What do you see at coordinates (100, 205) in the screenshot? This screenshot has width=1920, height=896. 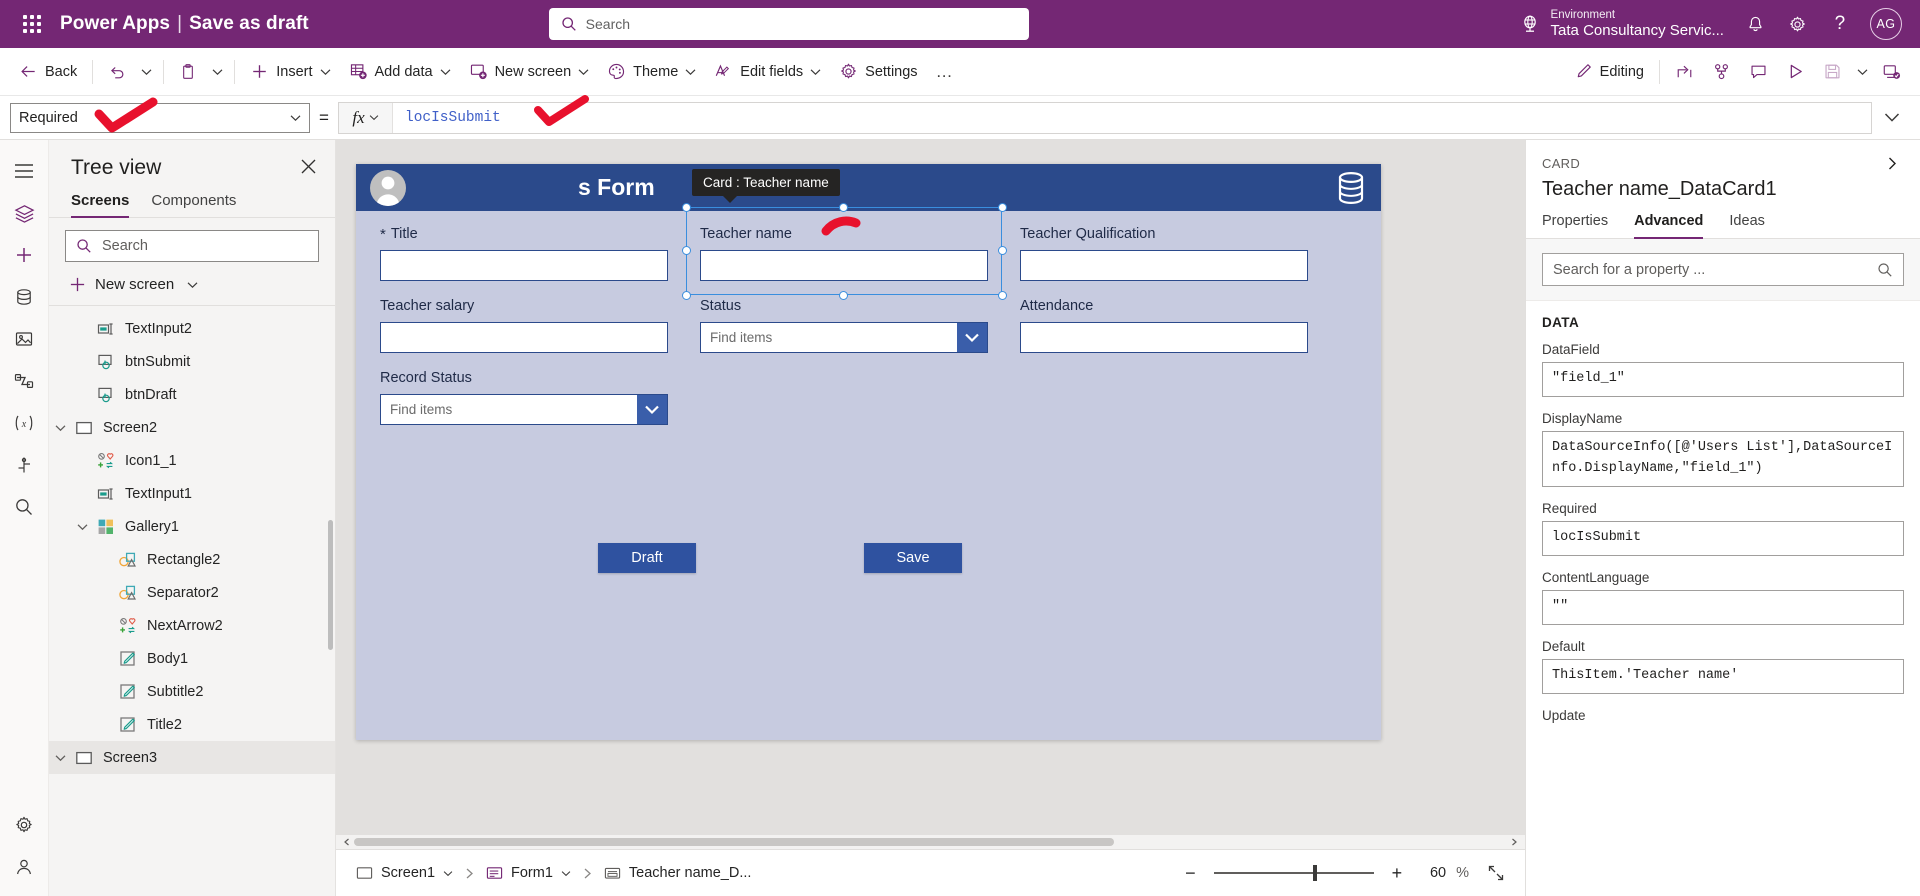 I see `tab-screens: Screens` at bounding box center [100, 205].